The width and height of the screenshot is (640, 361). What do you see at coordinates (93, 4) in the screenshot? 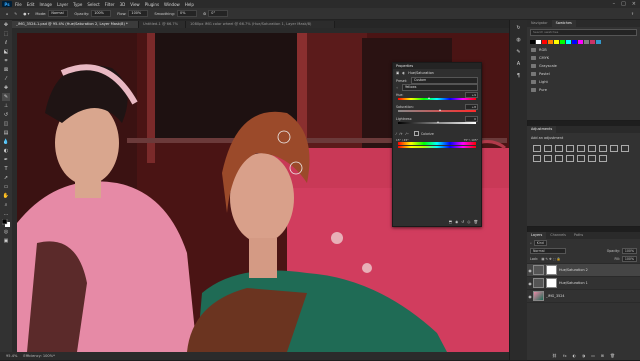
I see `menu-select: Select` at bounding box center [93, 4].